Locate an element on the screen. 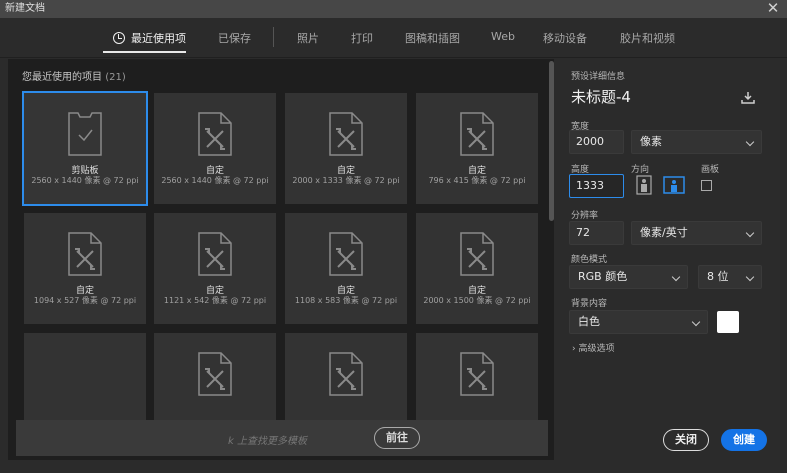 This screenshot has width=787, height=473. recent-card-clipboard: 剪贴板 2560 x 1440 像素 @ 72 ppi is located at coordinates (85, 148).